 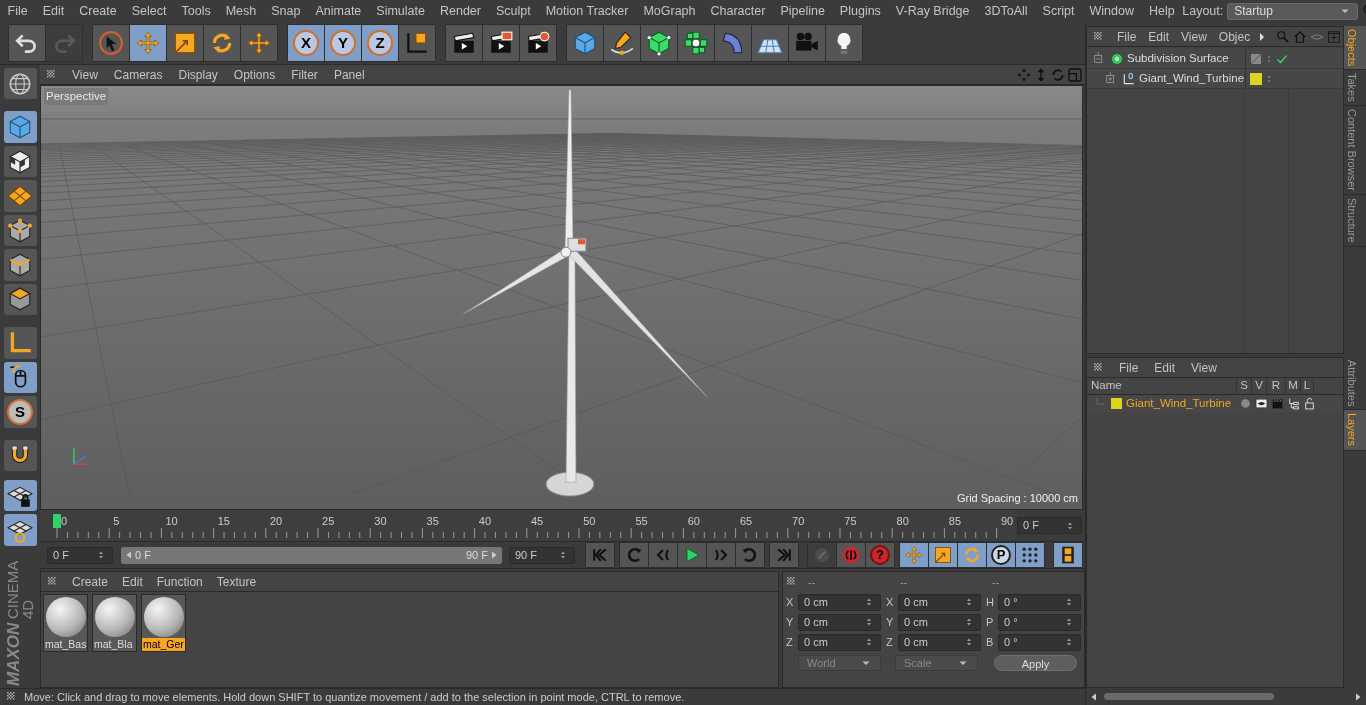 I want to click on menu-item: Select, so click(x=149, y=11).